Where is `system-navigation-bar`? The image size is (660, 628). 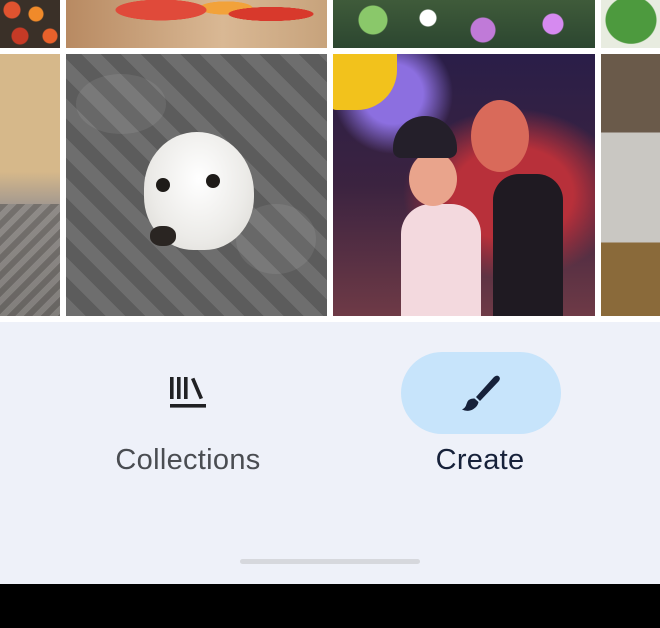 system-navigation-bar is located at coordinates (330, 606).